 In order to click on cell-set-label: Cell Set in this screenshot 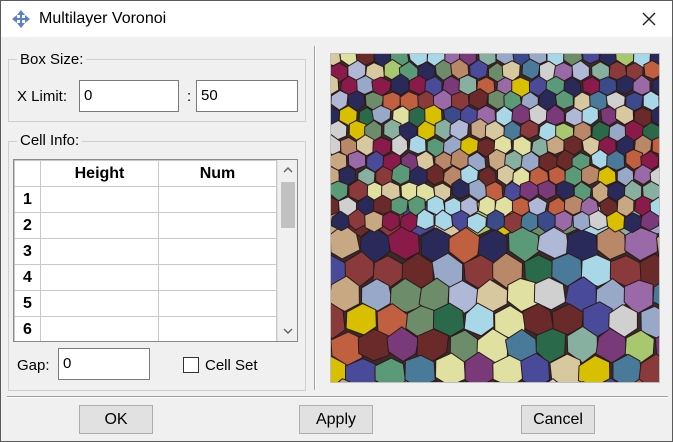, I will do `click(231, 365)`.